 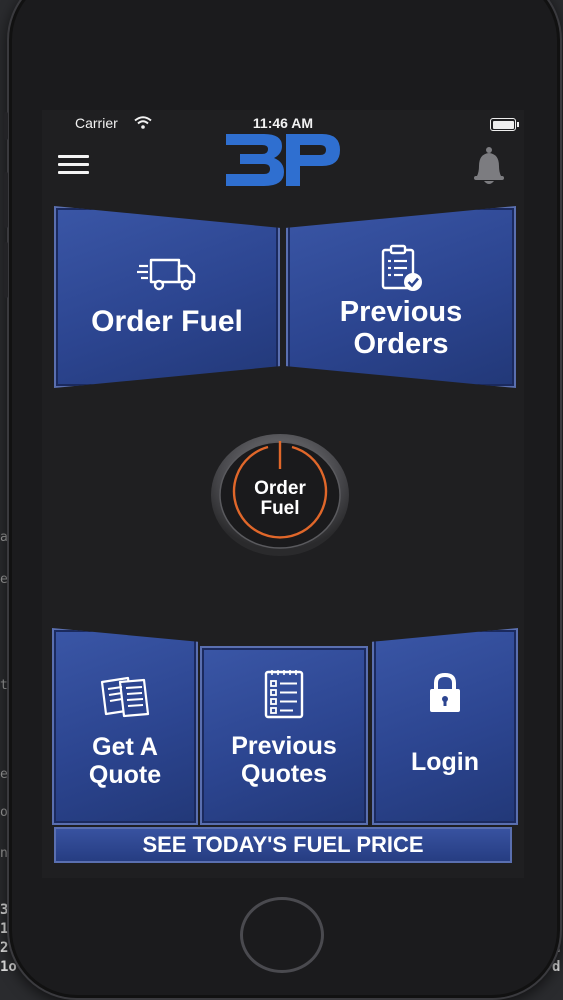 What do you see at coordinates (284, 774) in the screenshot?
I see `previous-quotes-label-line2: Quotes` at bounding box center [284, 774].